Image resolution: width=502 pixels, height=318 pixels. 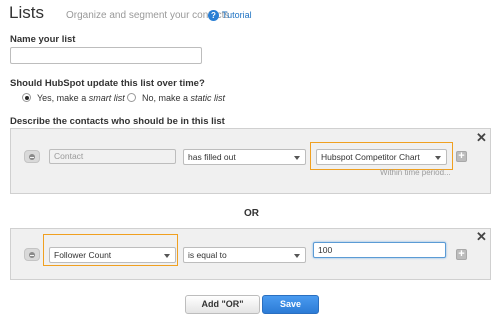 I want to click on filter-2-operator-select: is equal to, so click(x=244, y=255).